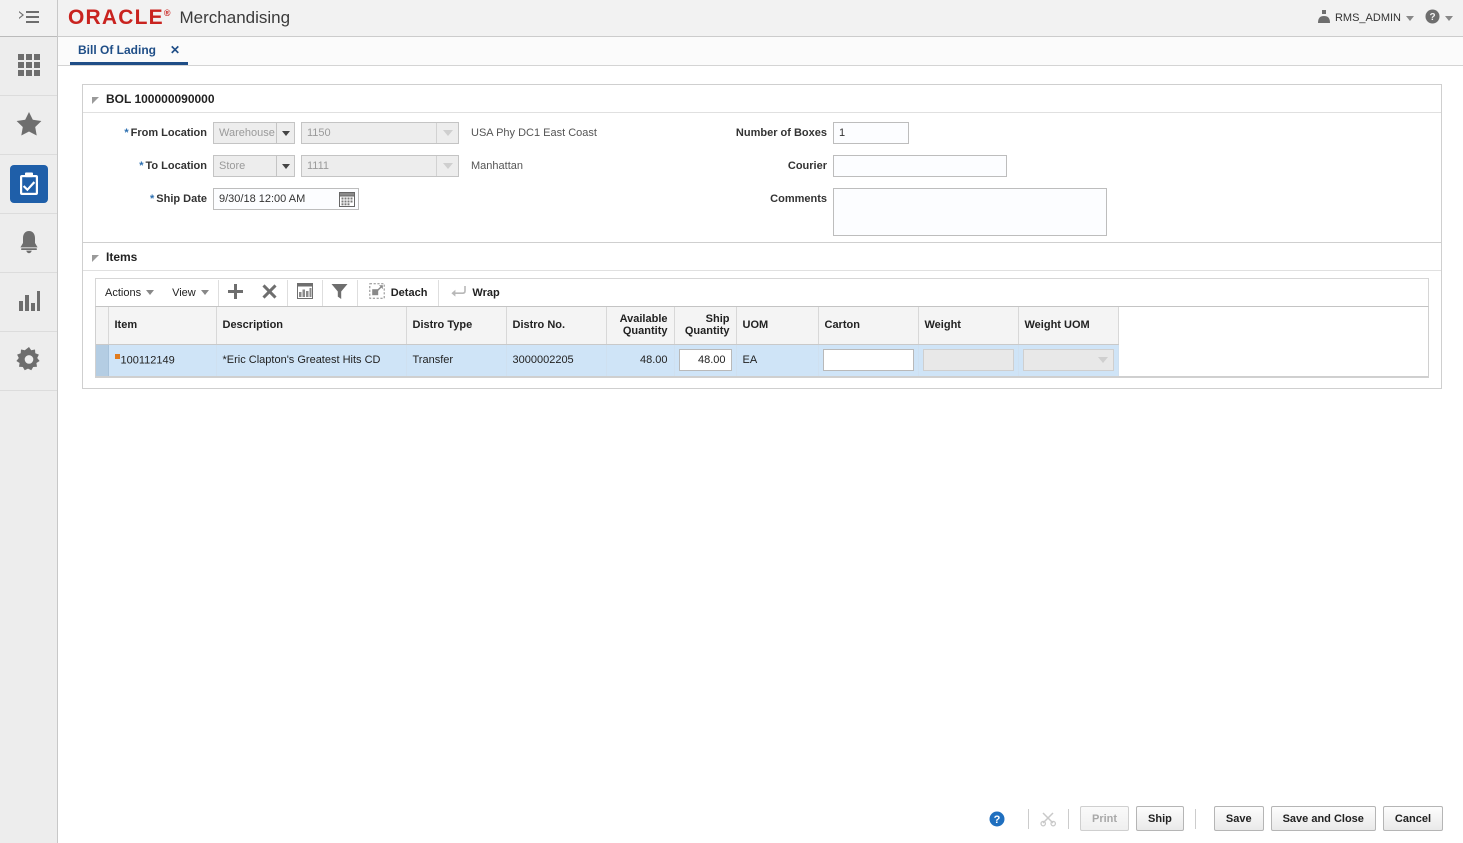  Describe the element at coordinates (1068, 326) in the screenshot. I see `column-header-weight-uom: Weight UOM` at that location.